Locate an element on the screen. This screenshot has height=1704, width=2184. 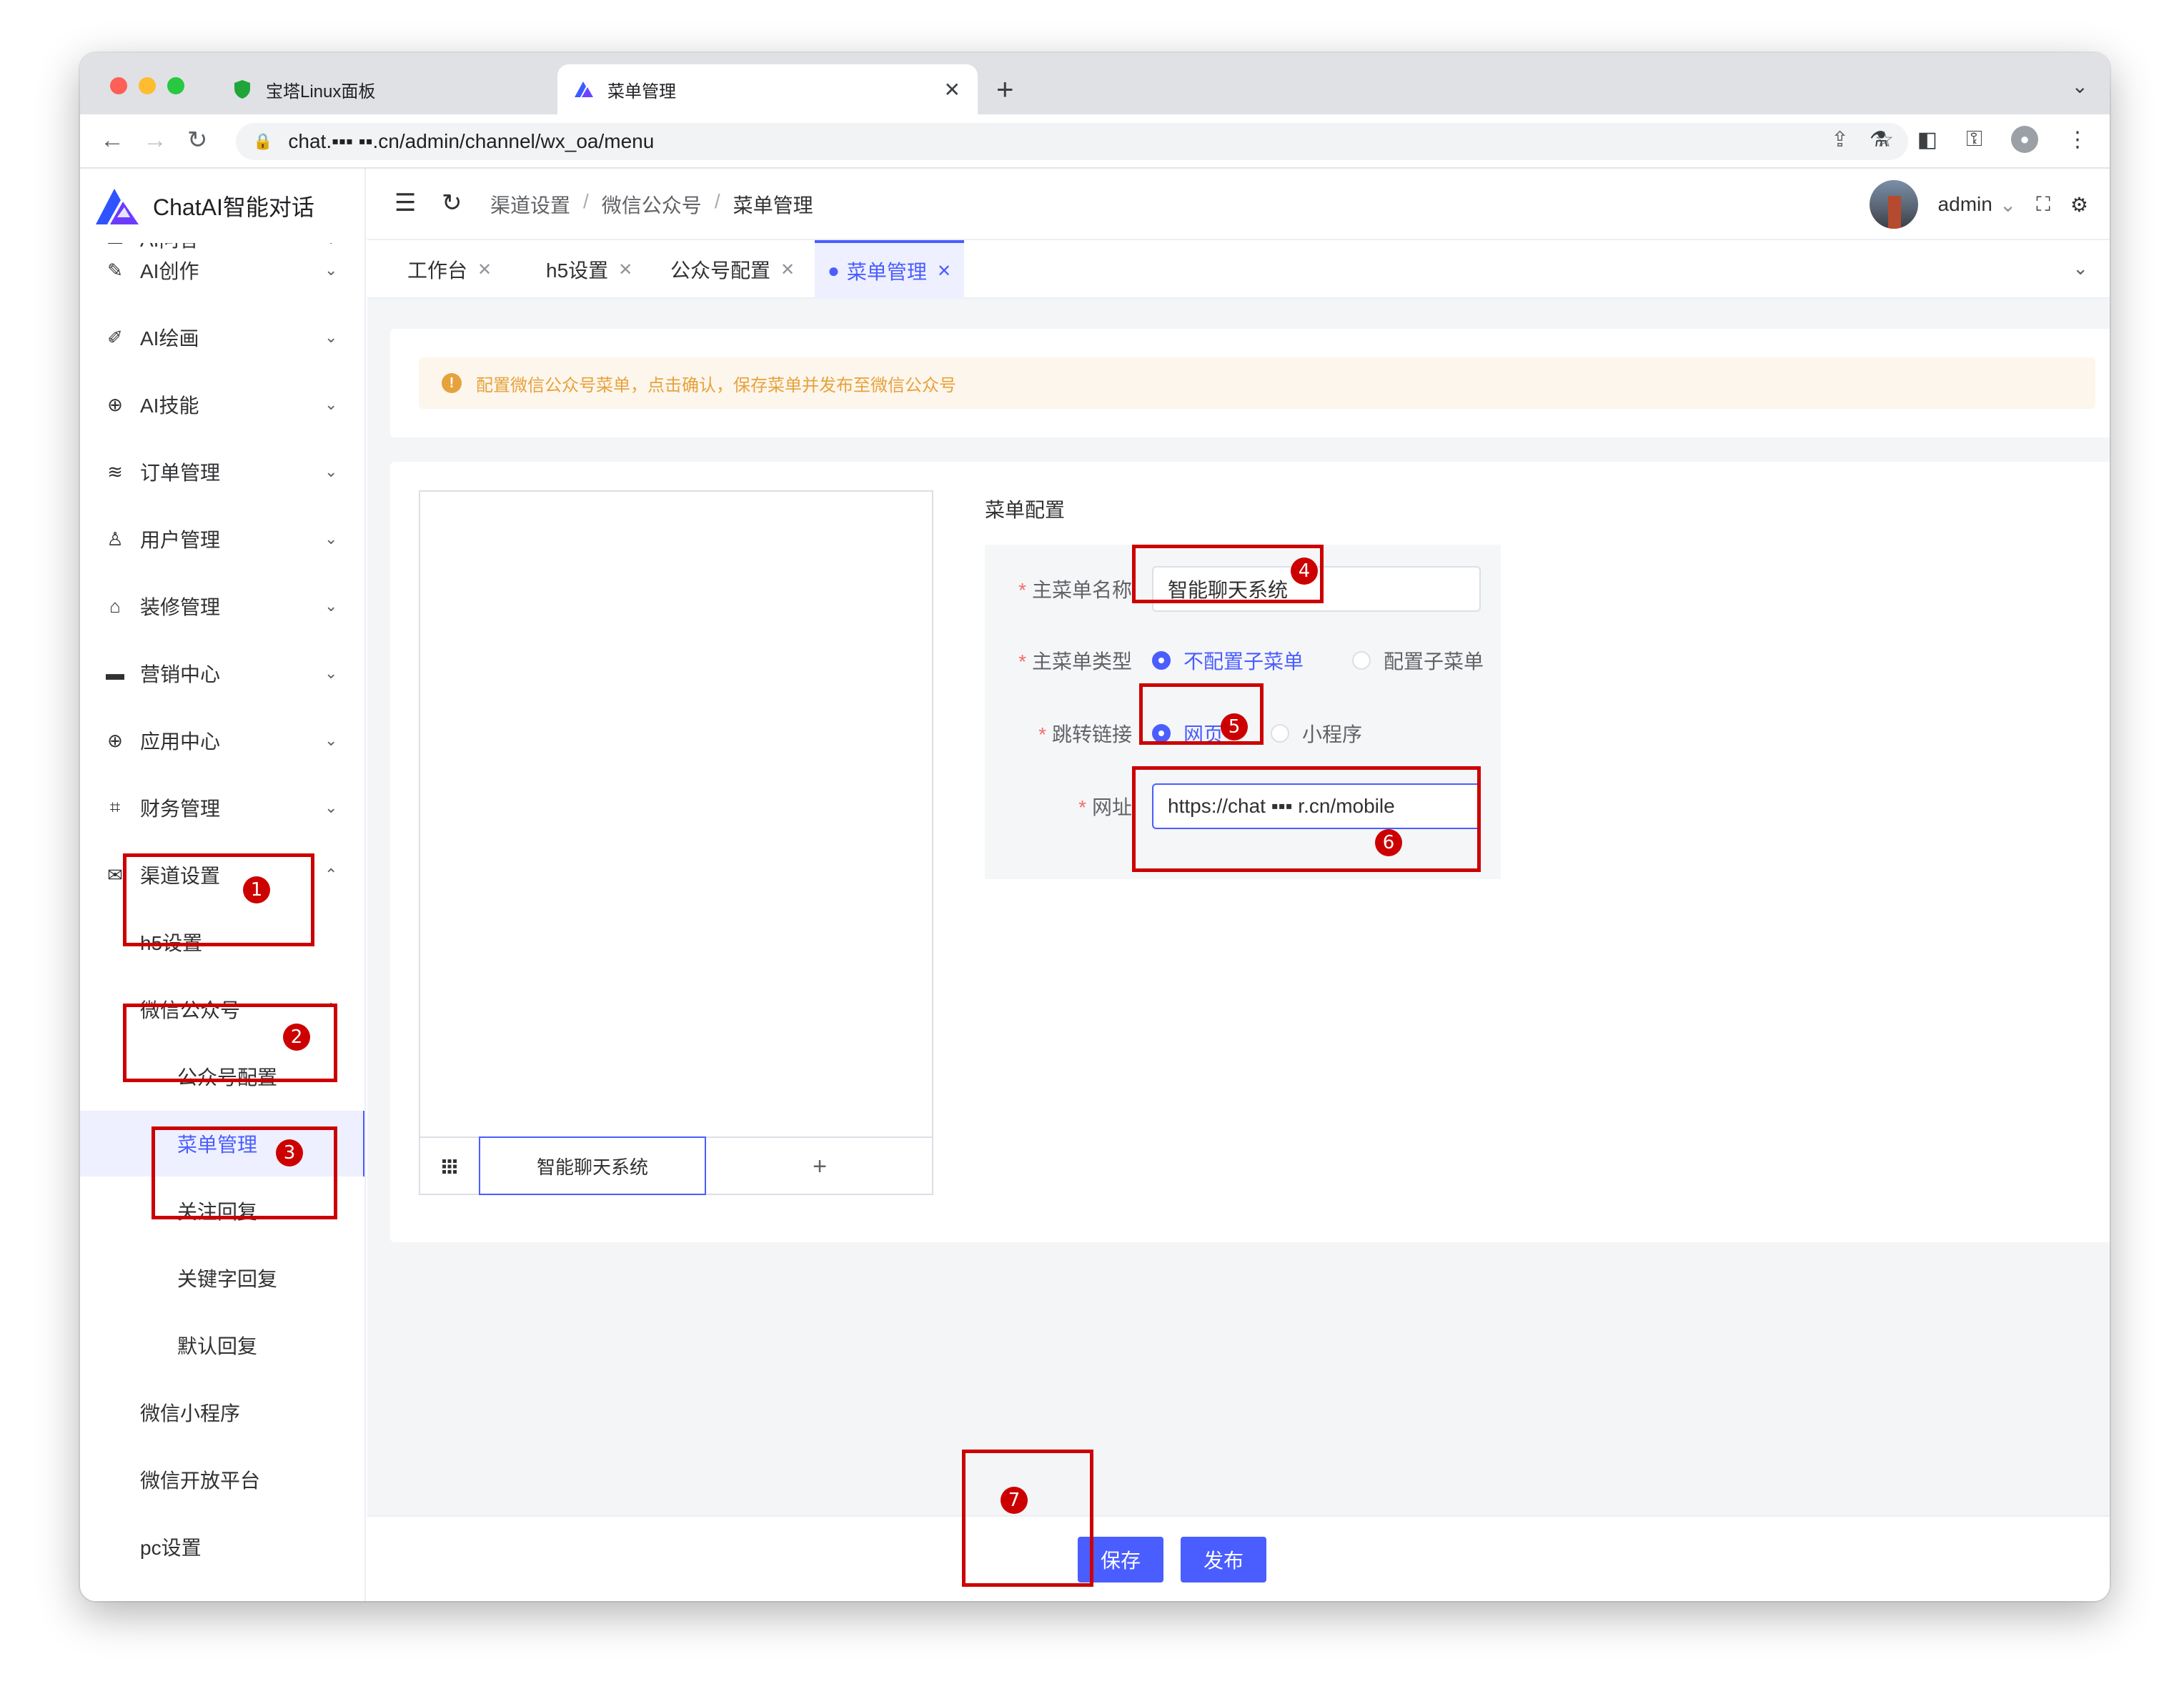
menu-fold-icon: ☰ is located at coordinates (405, 203).